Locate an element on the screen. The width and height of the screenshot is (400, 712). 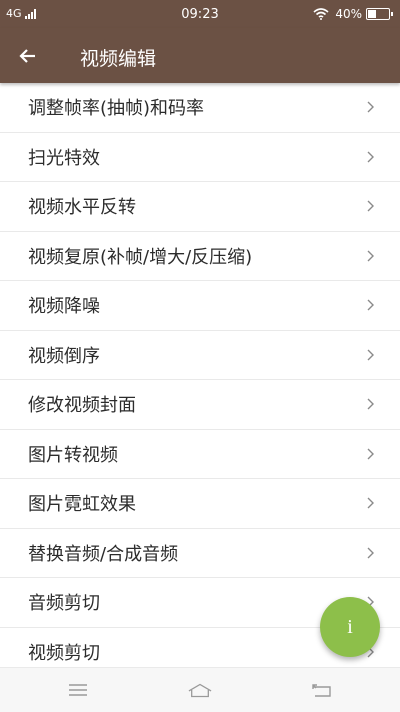
home-icon is located at coordinates (200, 690).